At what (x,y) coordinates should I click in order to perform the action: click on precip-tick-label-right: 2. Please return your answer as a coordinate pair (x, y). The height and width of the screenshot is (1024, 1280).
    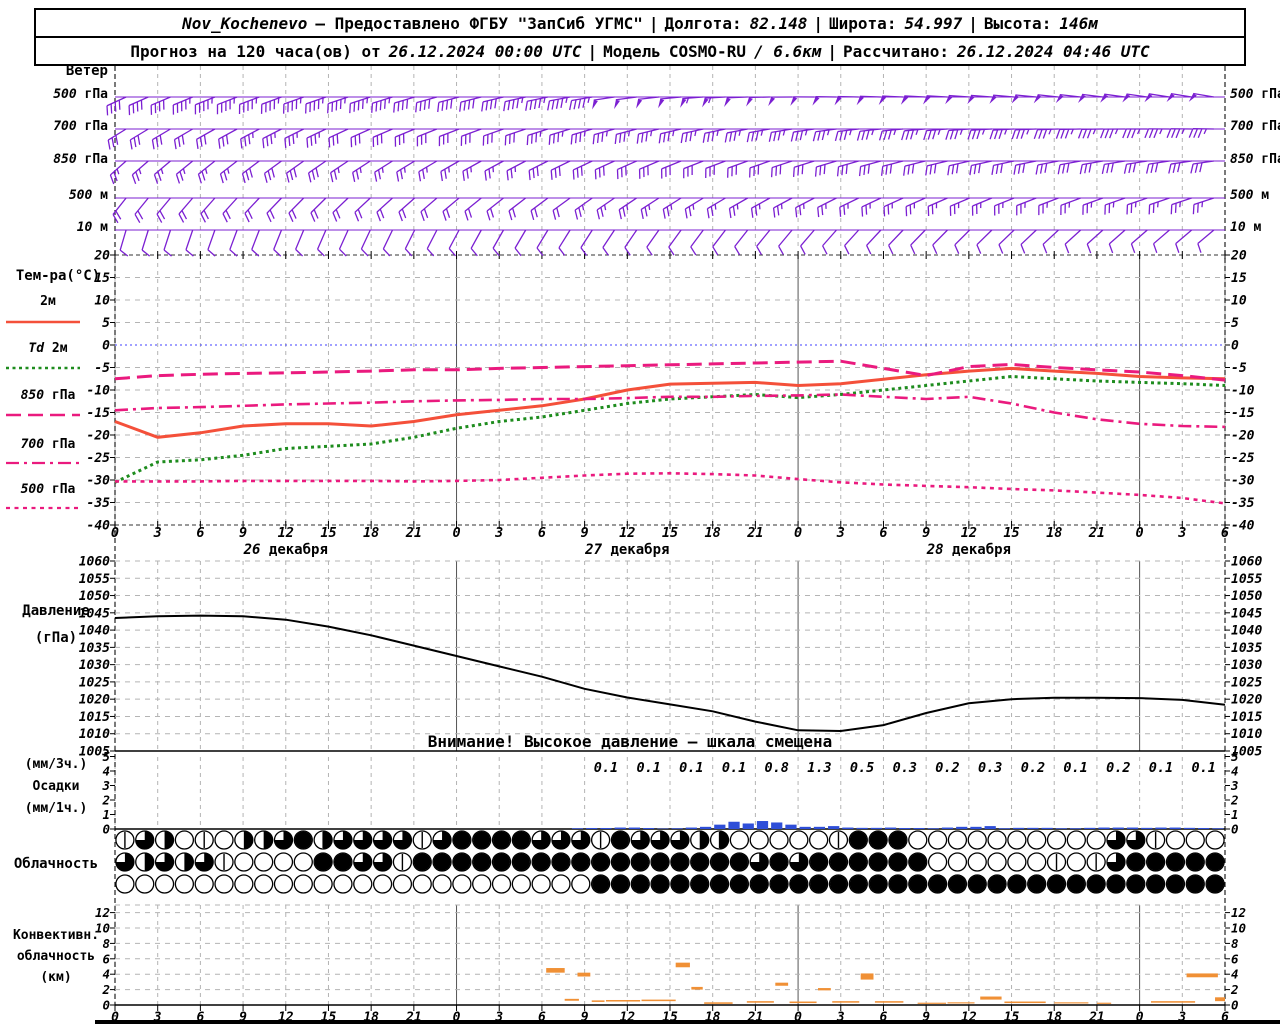
    Looking at the image, I should click on (1234, 800).